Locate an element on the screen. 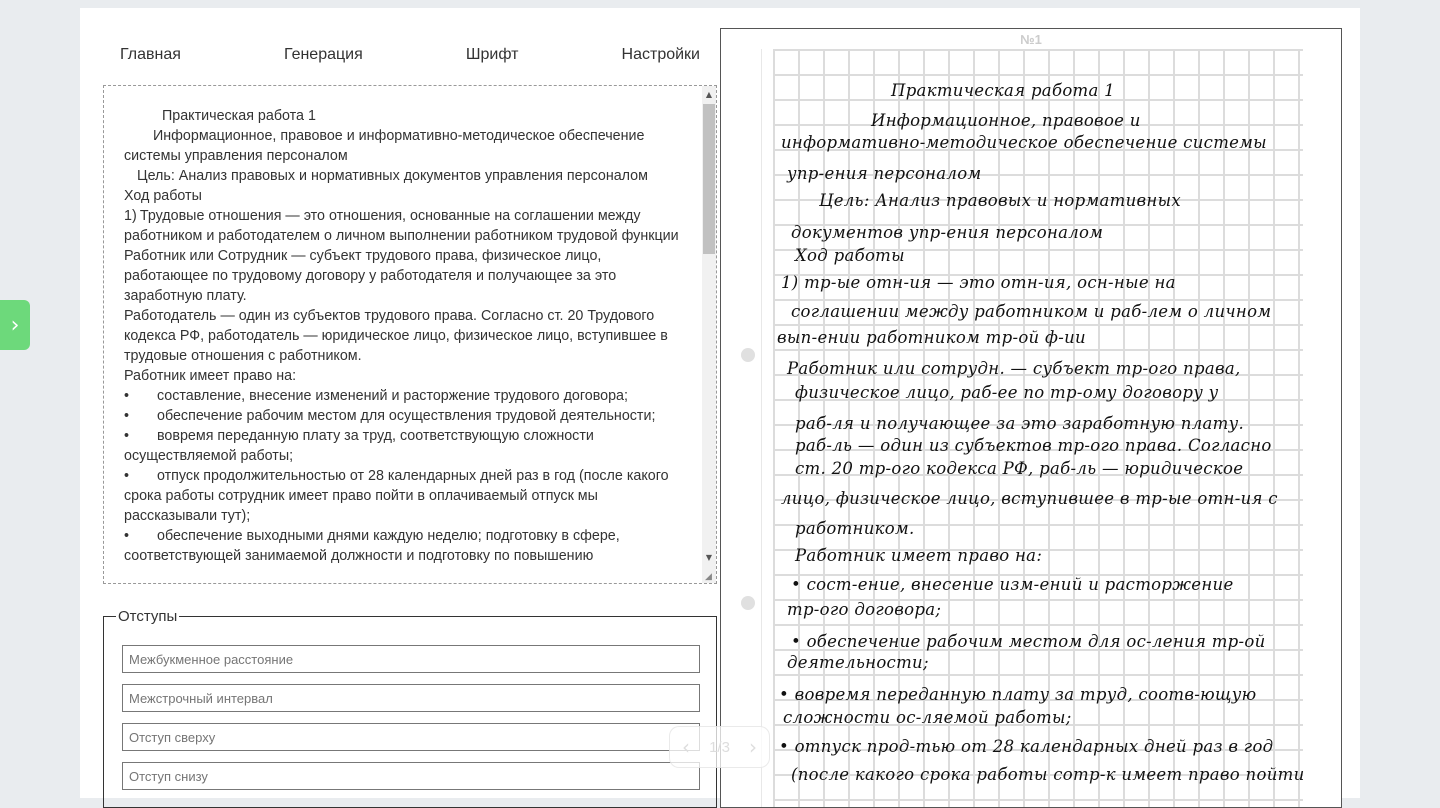 The width and height of the screenshot is (1440, 808). nav-item-font: Шрифт is located at coordinates (492, 55).